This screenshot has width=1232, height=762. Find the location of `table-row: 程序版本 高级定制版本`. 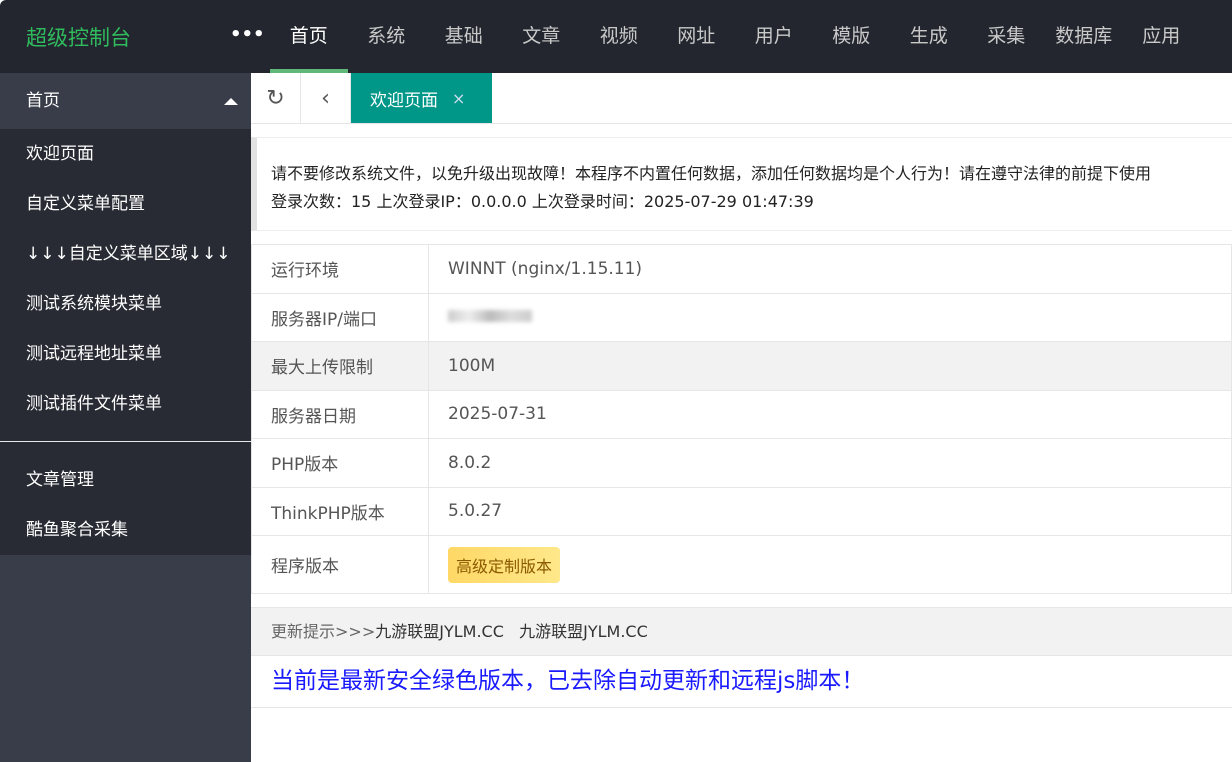

table-row: 程序版本 高级定制版本 is located at coordinates (741, 564).